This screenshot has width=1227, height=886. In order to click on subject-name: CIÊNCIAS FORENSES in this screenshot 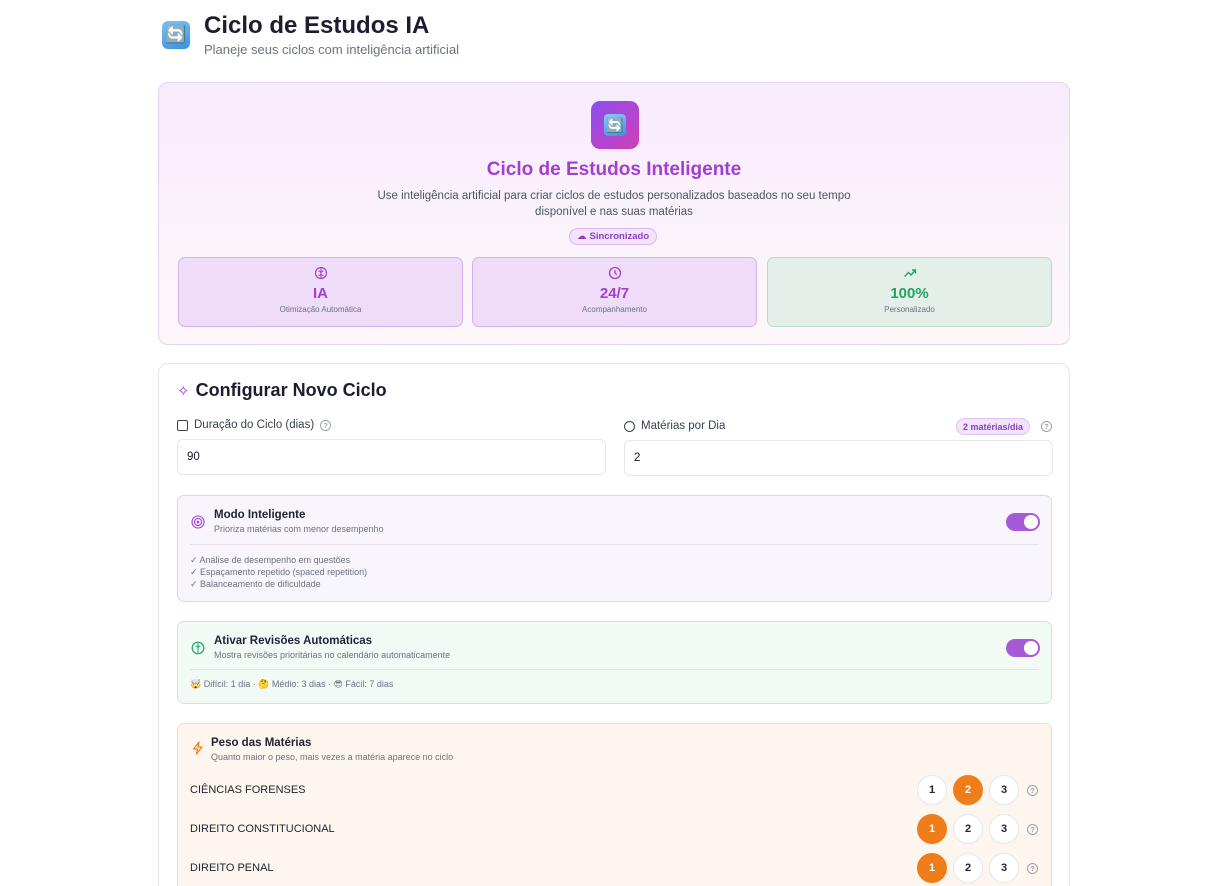, I will do `click(248, 790)`.